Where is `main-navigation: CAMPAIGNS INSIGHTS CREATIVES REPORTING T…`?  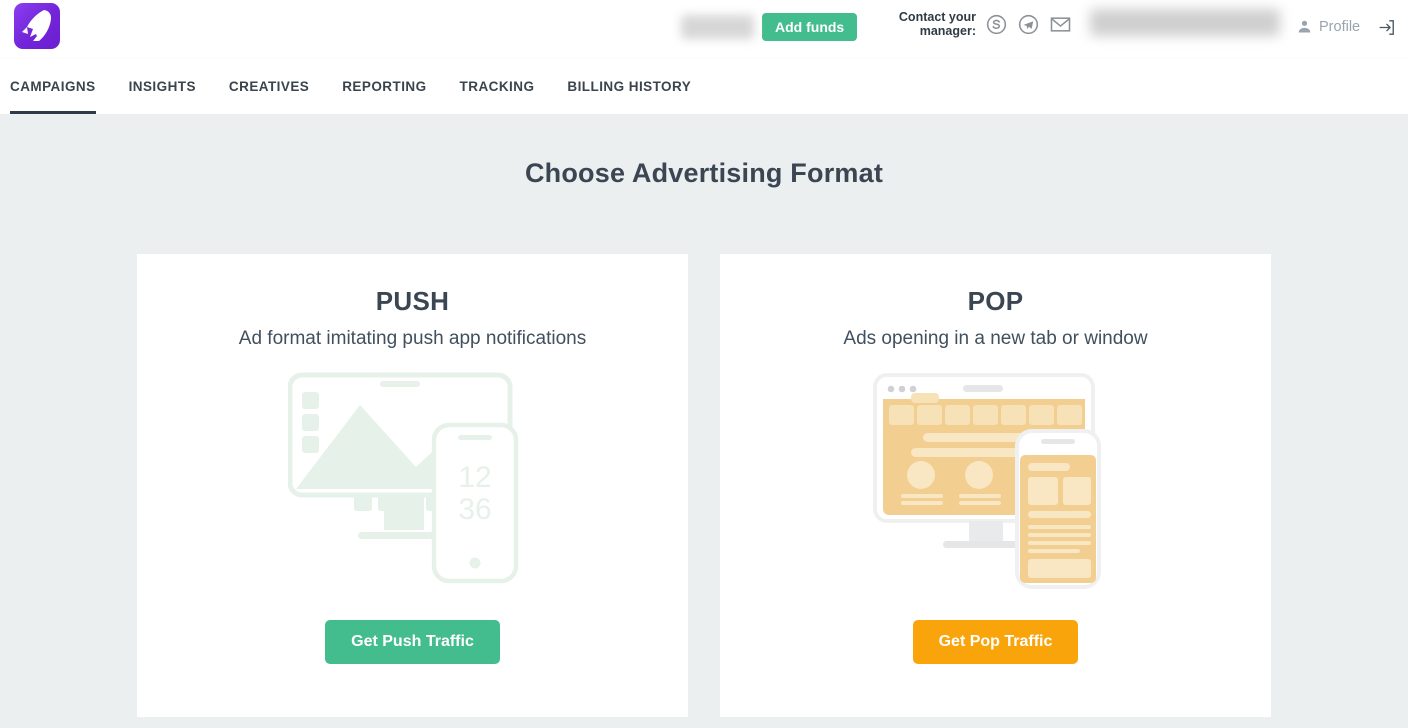 main-navigation: CAMPAIGNS INSIGHTS CREATIVES REPORTING T… is located at coordinates (704, 87).